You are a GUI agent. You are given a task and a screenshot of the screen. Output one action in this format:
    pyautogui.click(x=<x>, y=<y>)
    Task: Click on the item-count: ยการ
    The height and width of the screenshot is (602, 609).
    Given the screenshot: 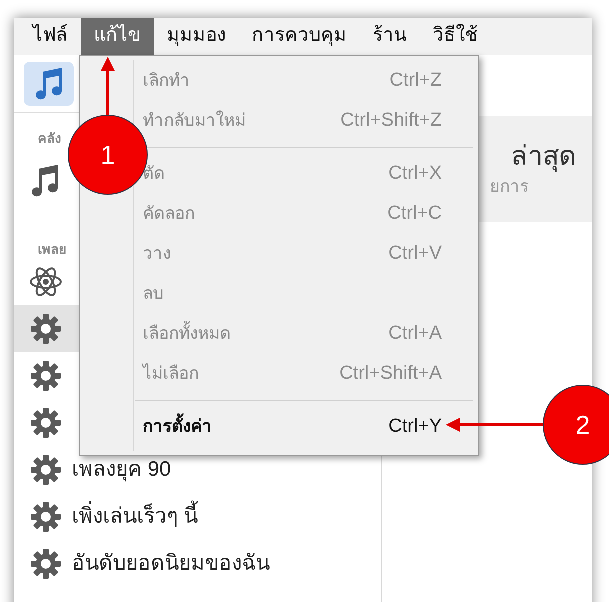 What is the action you would take?
    pyautogui.click(x=510, y=187)
    